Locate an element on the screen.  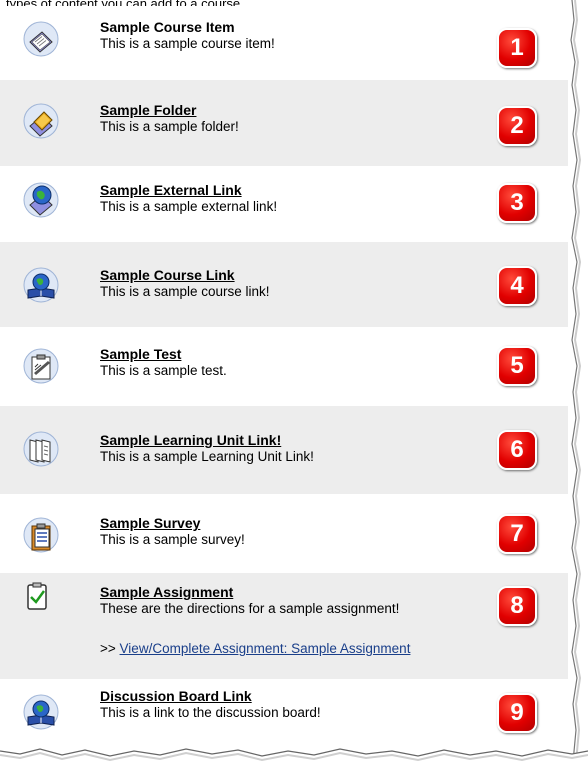
sublink-prefix: >> is located at coordinates (108, 648).